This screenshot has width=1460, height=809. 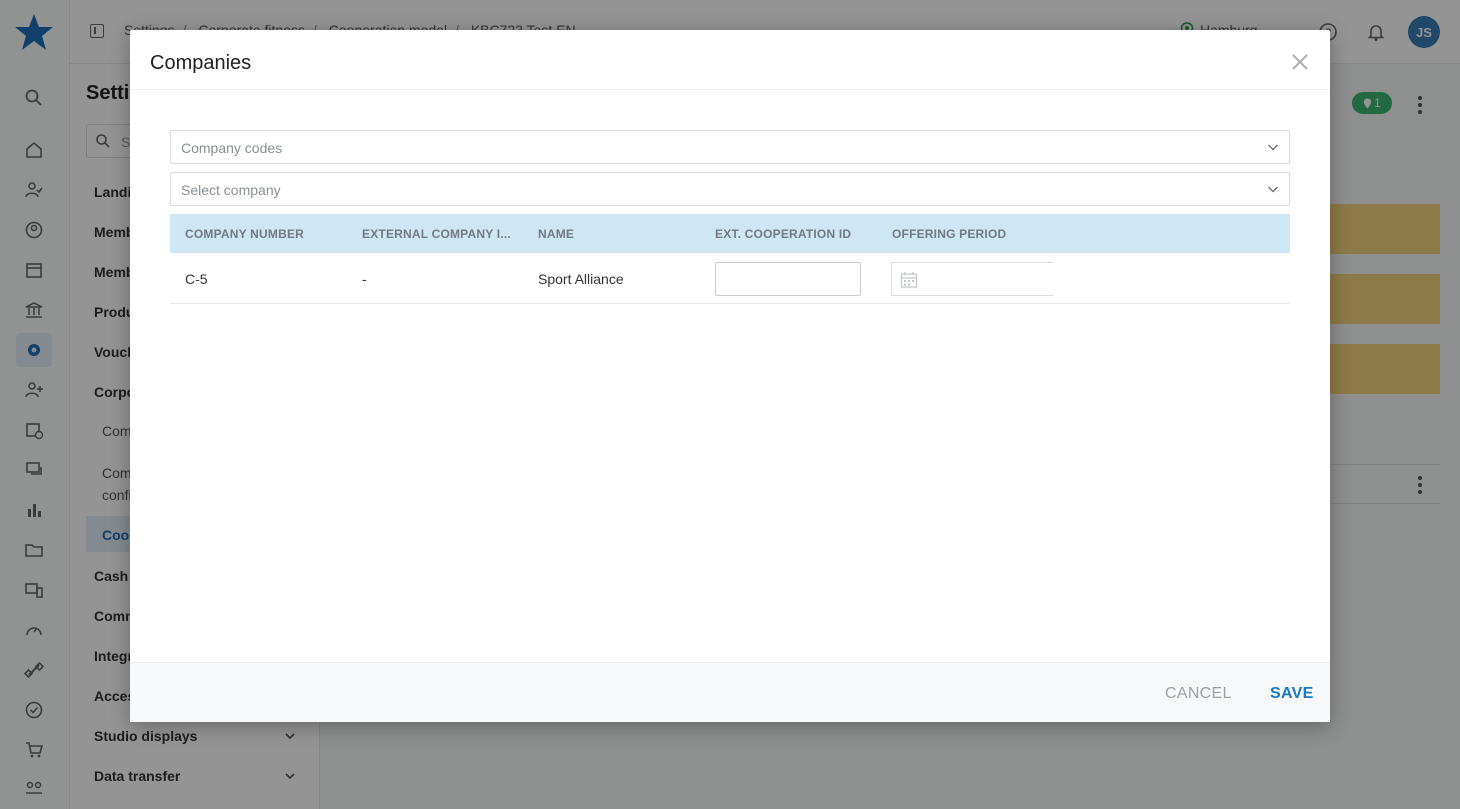 I want to click on dialog-header: Companies, so click(x=730, y=60).